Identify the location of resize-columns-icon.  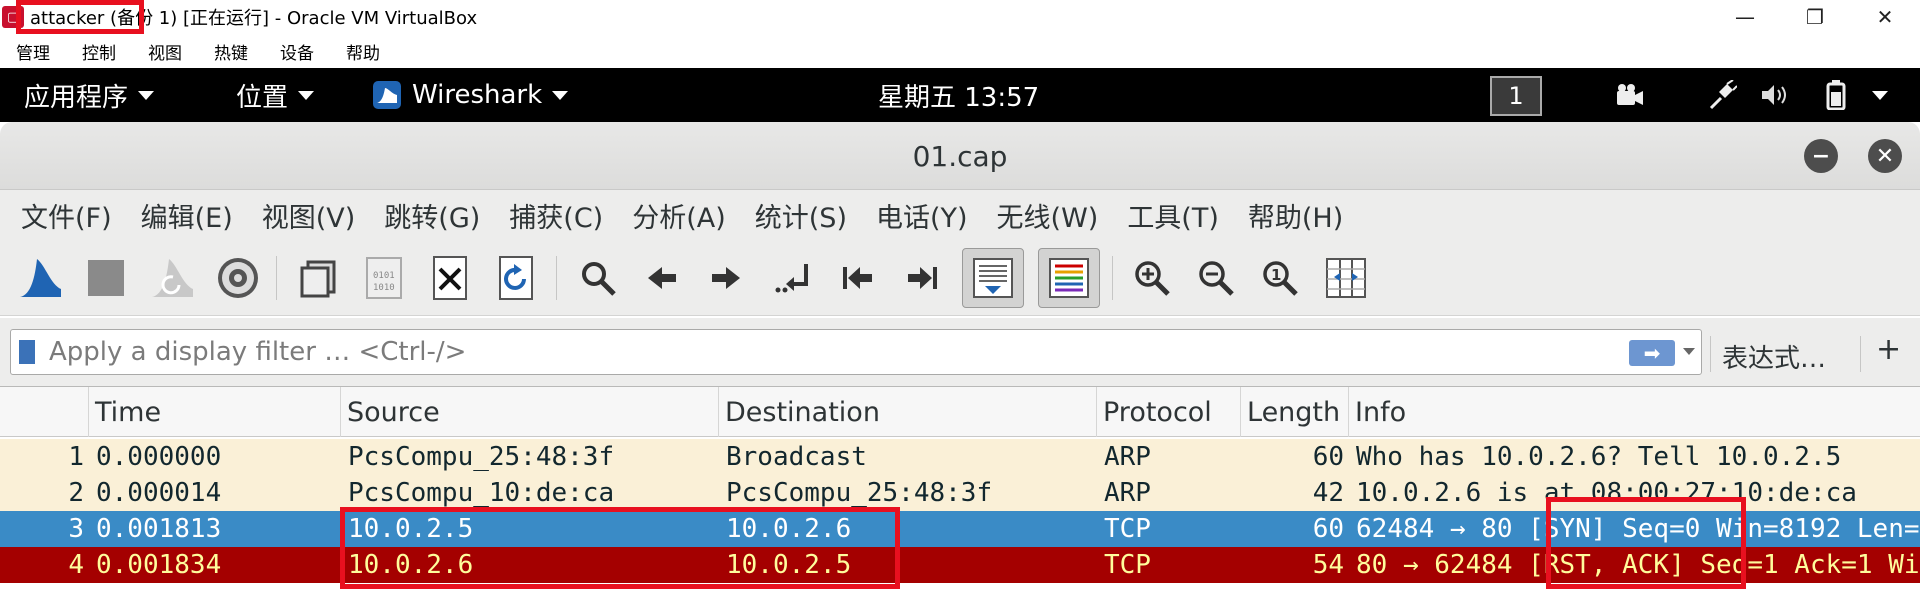
(1346, 278).